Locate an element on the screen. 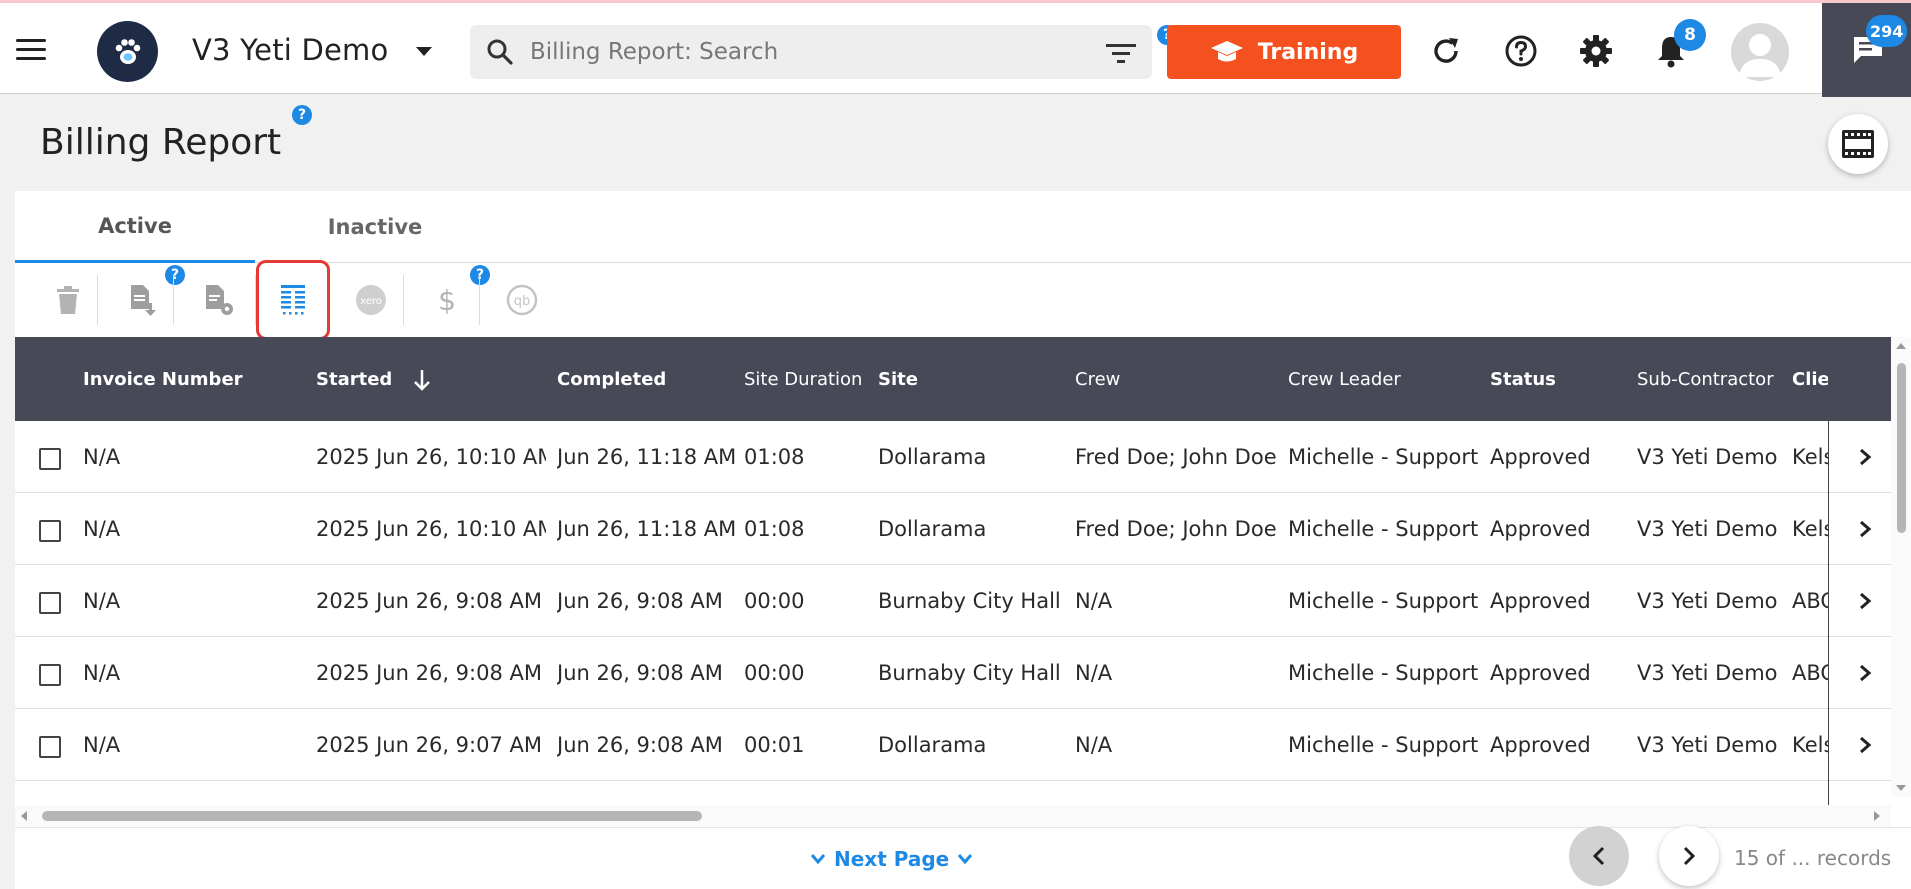 The width and height of the screenshot is (1911, 889). cell-crew: N/A is located at coordinates (1094, 745).